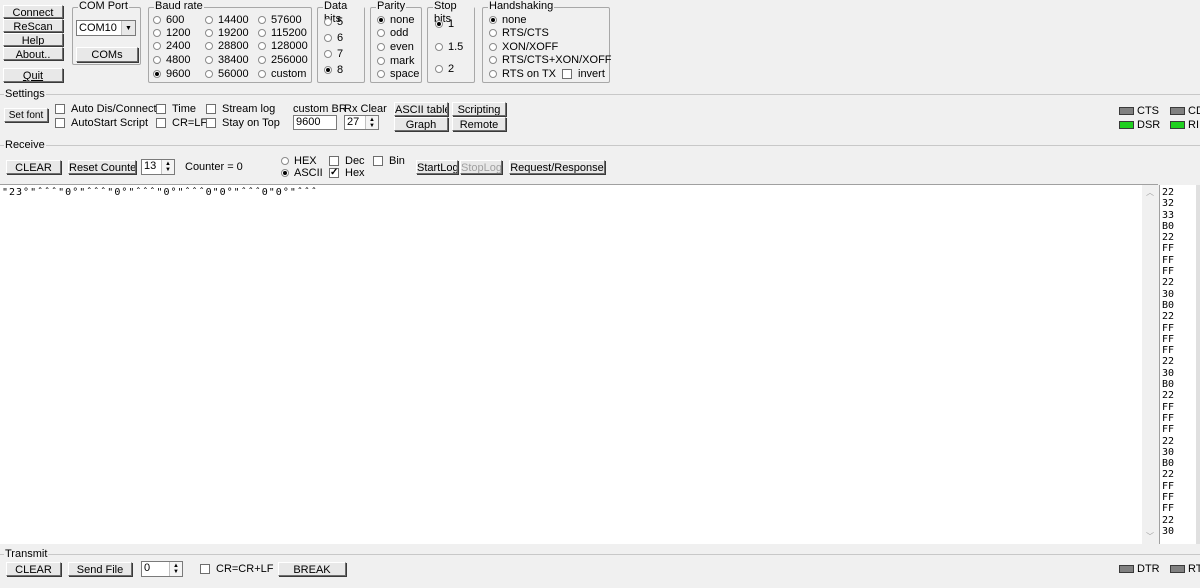 This screenshot has width=1200, height=588. I want to click on cr-cr-lf-checkbox: CR=CR+LF, so click(236, 569).